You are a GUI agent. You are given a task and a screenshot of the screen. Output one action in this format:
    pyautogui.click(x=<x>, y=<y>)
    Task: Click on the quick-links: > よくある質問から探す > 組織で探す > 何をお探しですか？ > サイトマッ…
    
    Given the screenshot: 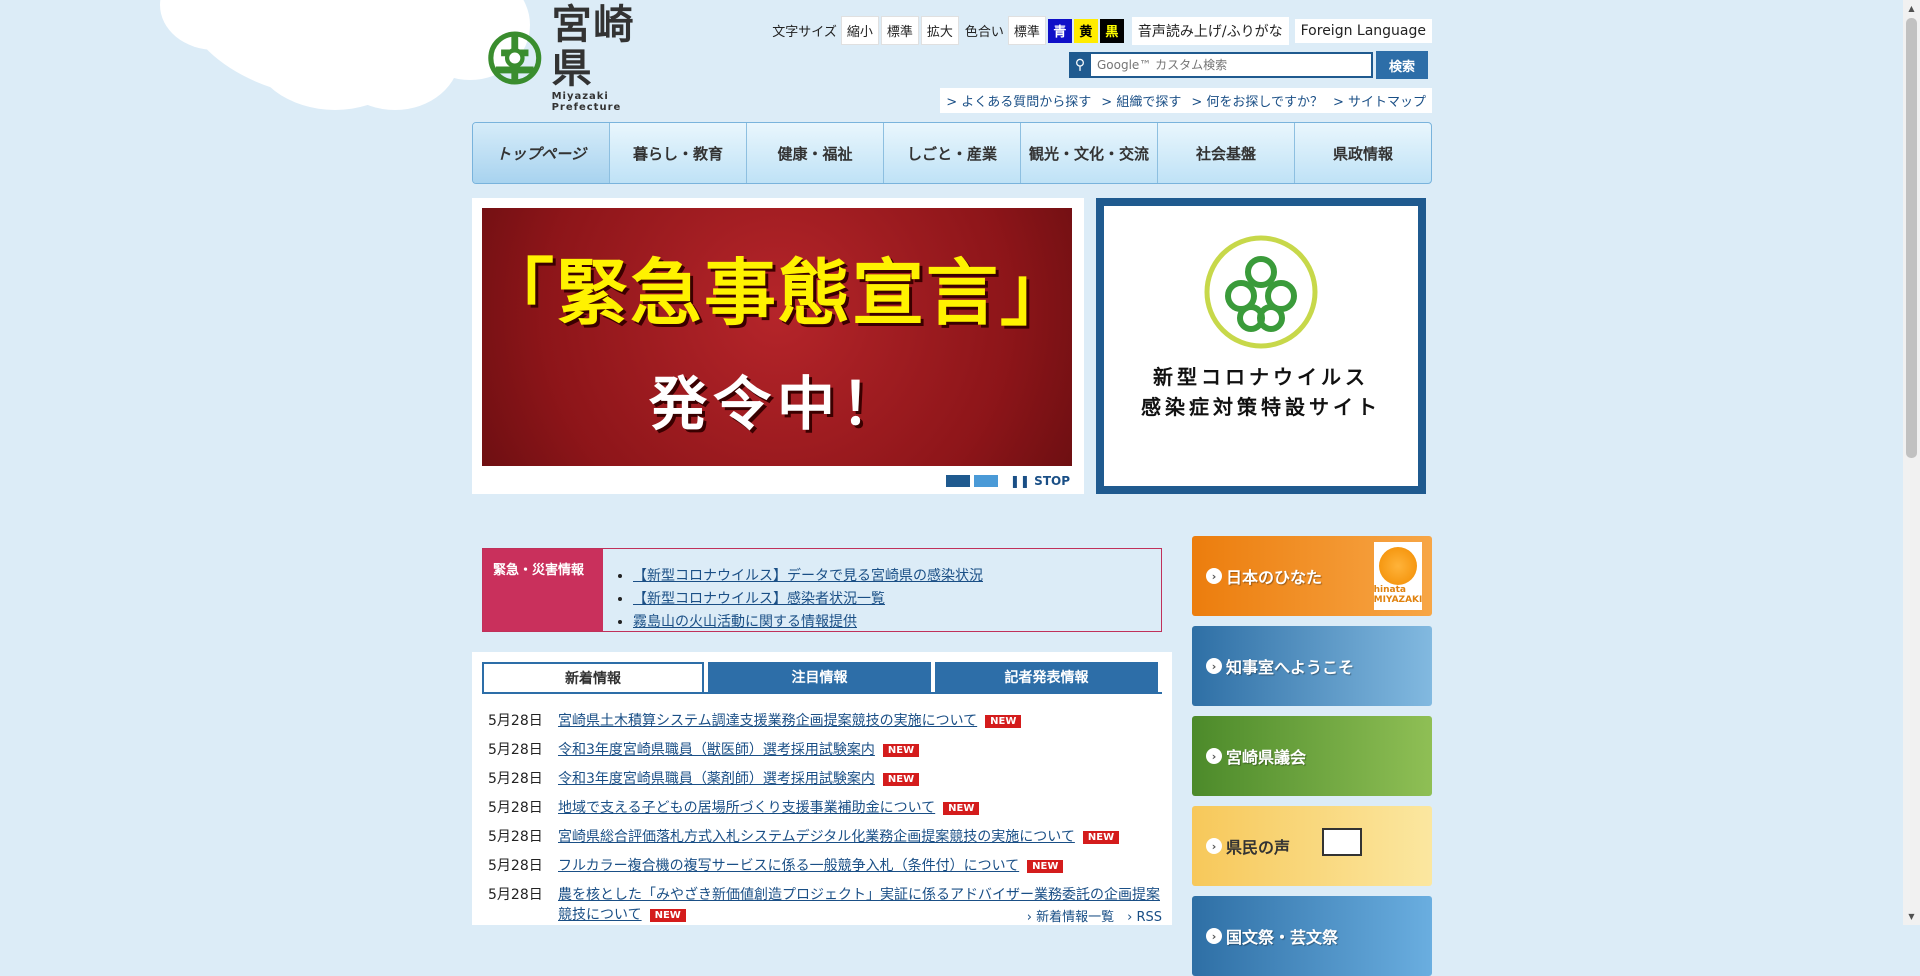 What is the action you would take?
    pyautogui.click(x=1186, y=100)
    